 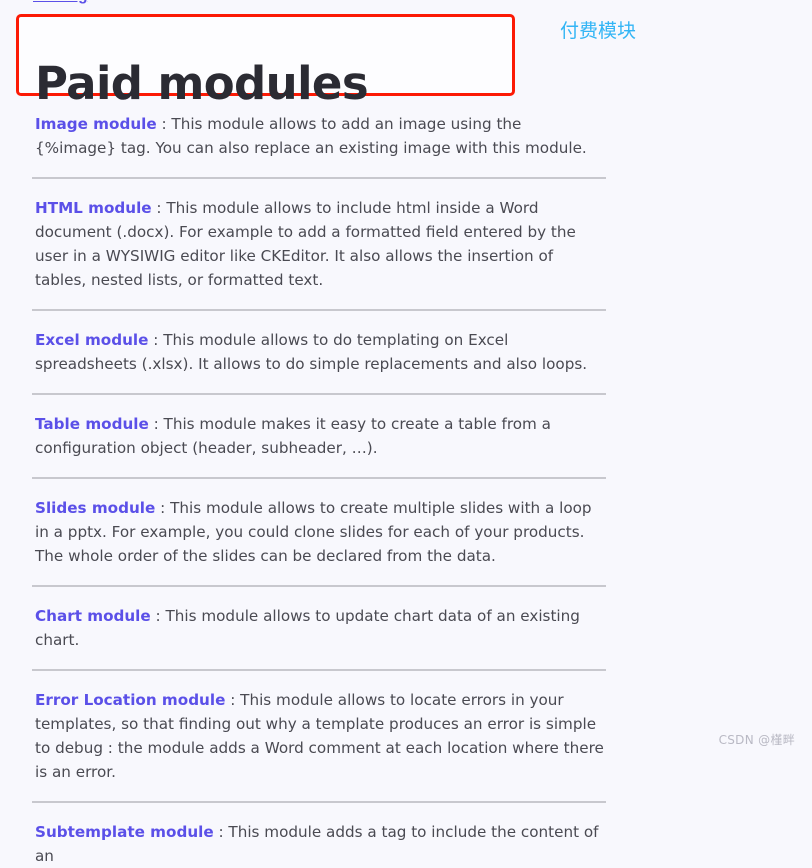 I want to click on module-link: Subtemplate module, so click(x=124, y=832).